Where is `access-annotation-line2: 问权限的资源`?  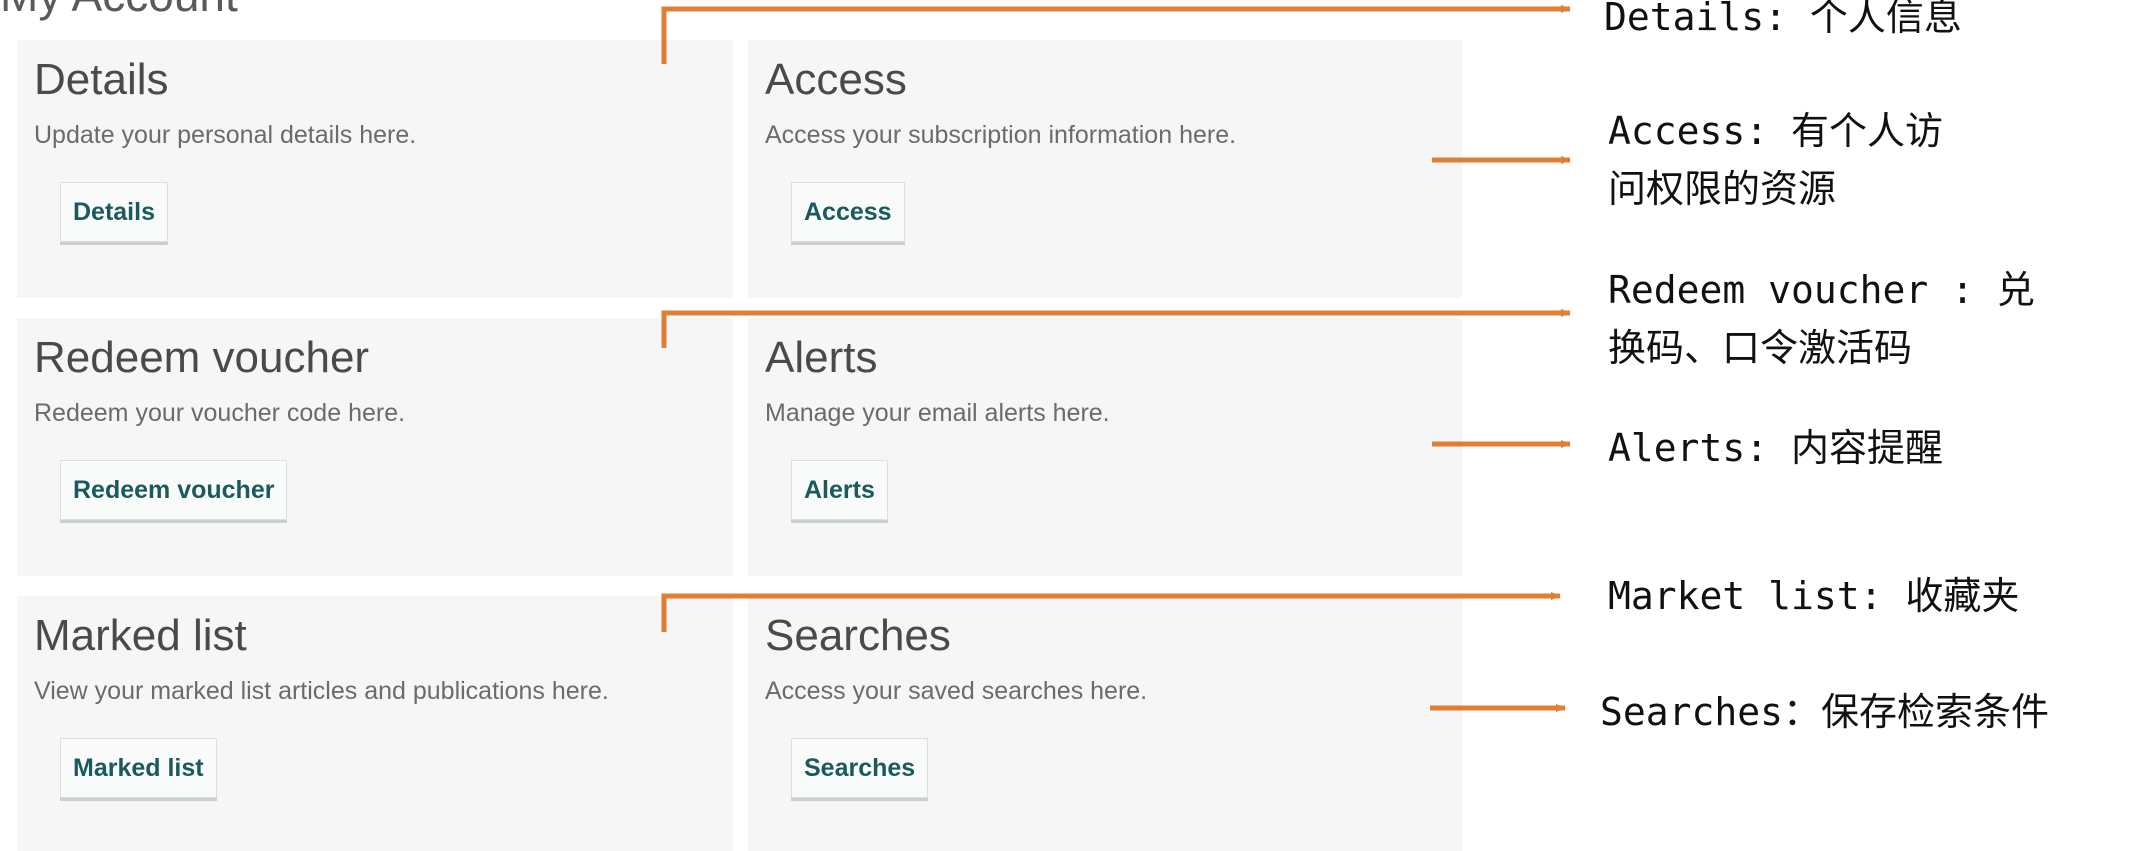 access-annotation-line2: 问权限的资源 is located at coordinates (1722, 189).